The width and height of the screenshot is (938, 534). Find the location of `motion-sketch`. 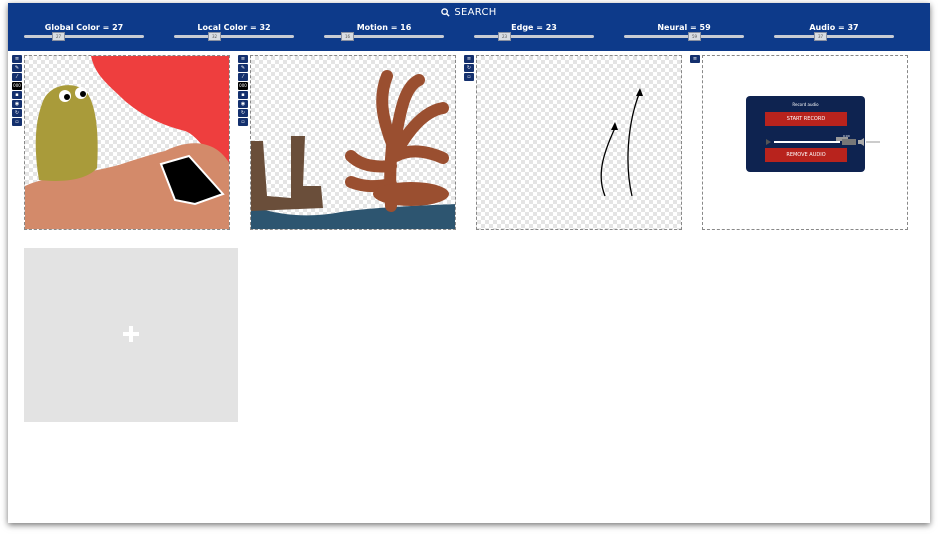

motion-sketch is located at coordinates (621, 142).